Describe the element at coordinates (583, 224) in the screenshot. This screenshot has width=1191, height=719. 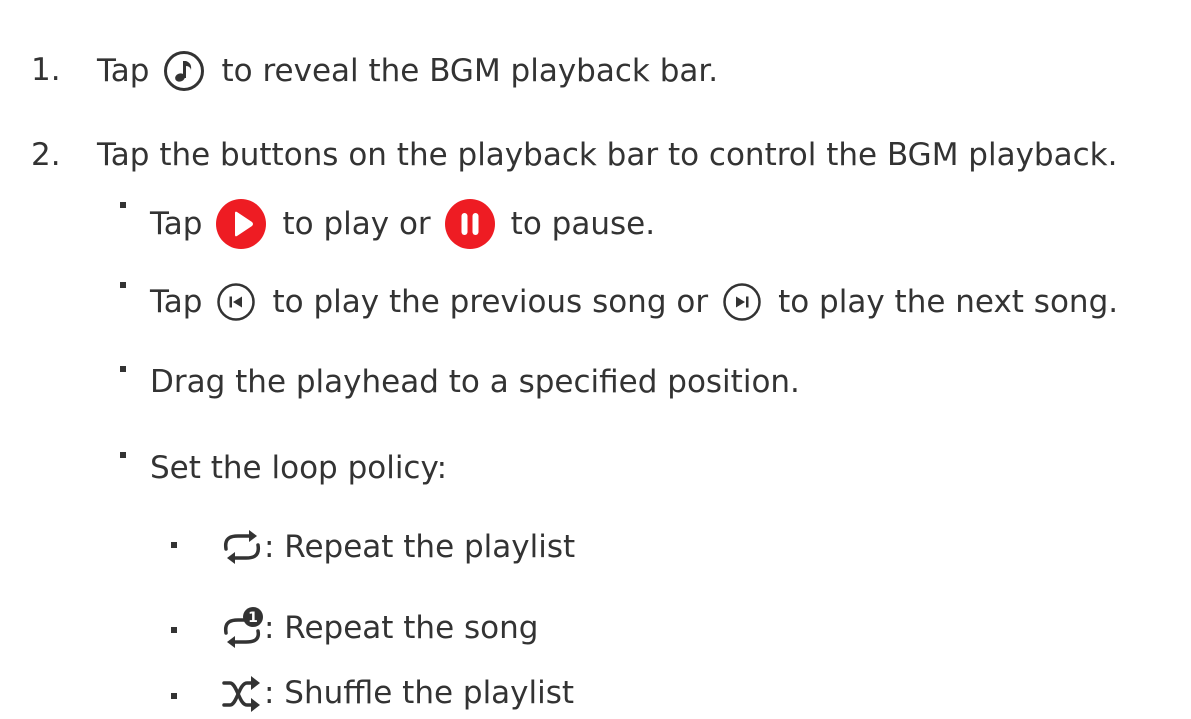
I see `play-pause-after: to pause.` at that location.